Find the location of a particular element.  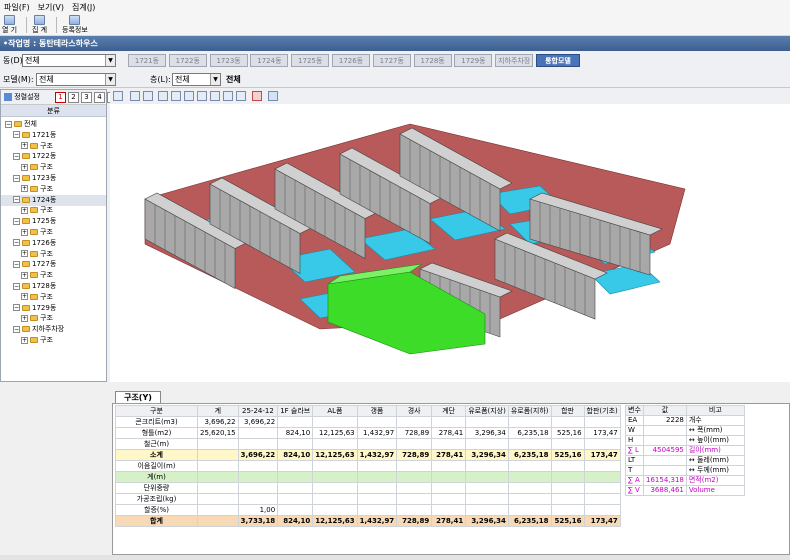

open-button: 열 기 is located at coordinates (9, 25).